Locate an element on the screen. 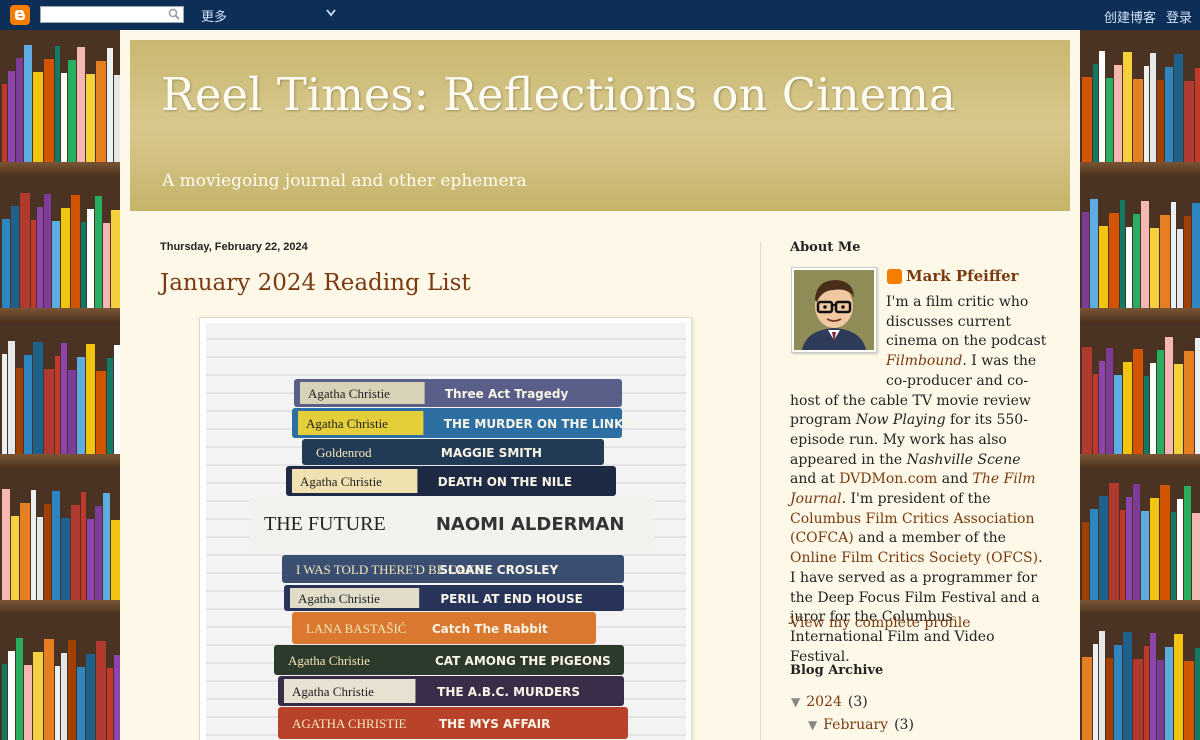  archive-month-link: February is located at coordinates (855, 725).